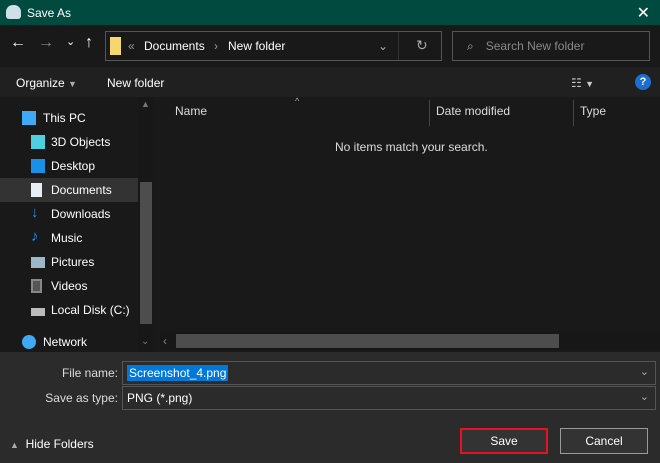 The width and height of the screenshot is (660, 463). I want to click on sidebar-item-local-disk: Local Disk (C:), so click(69, 310).